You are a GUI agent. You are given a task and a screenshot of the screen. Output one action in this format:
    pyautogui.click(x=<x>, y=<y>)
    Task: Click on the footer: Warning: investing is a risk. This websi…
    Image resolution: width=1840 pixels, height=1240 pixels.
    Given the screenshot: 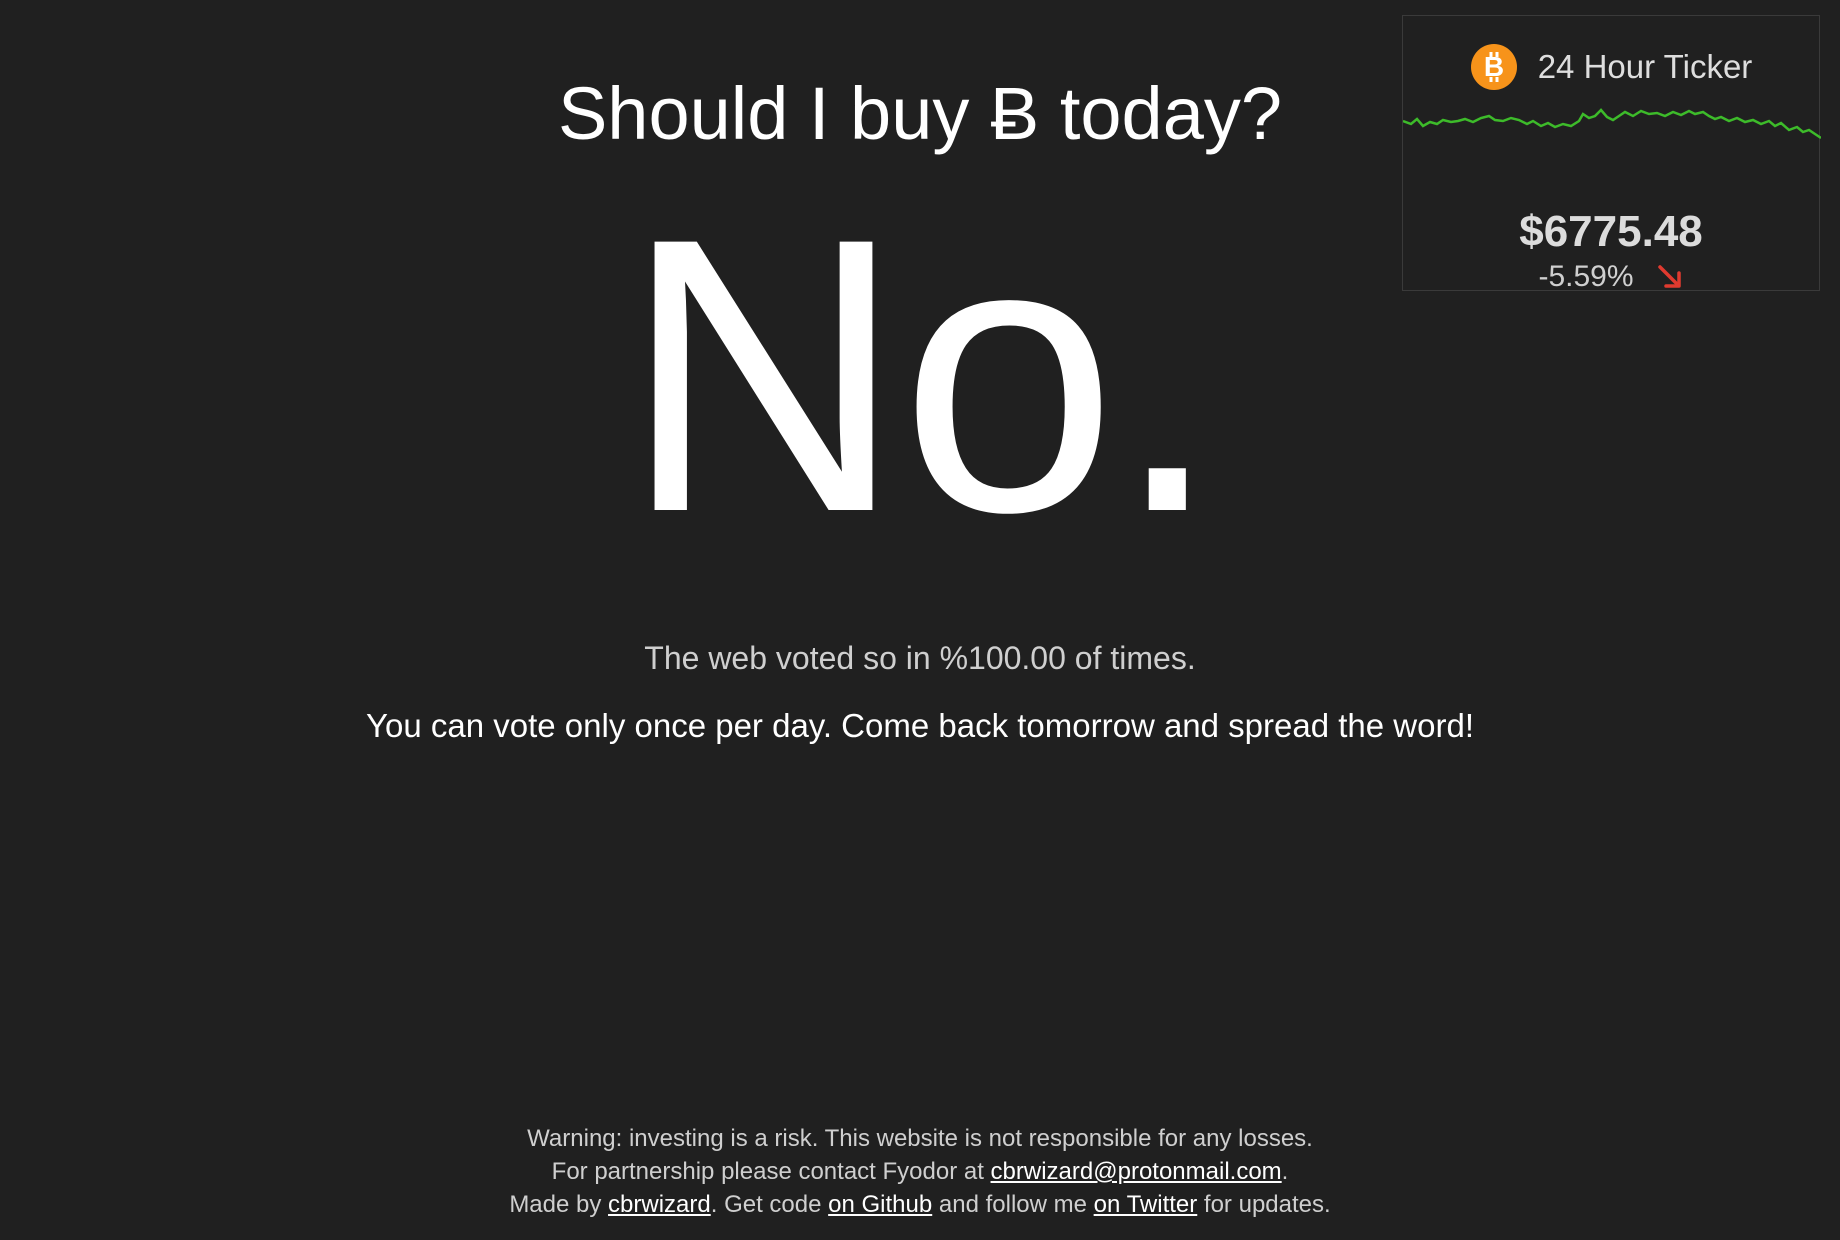 What is the action you would take?
    pyautogui.click(x=920, y=1171)
    